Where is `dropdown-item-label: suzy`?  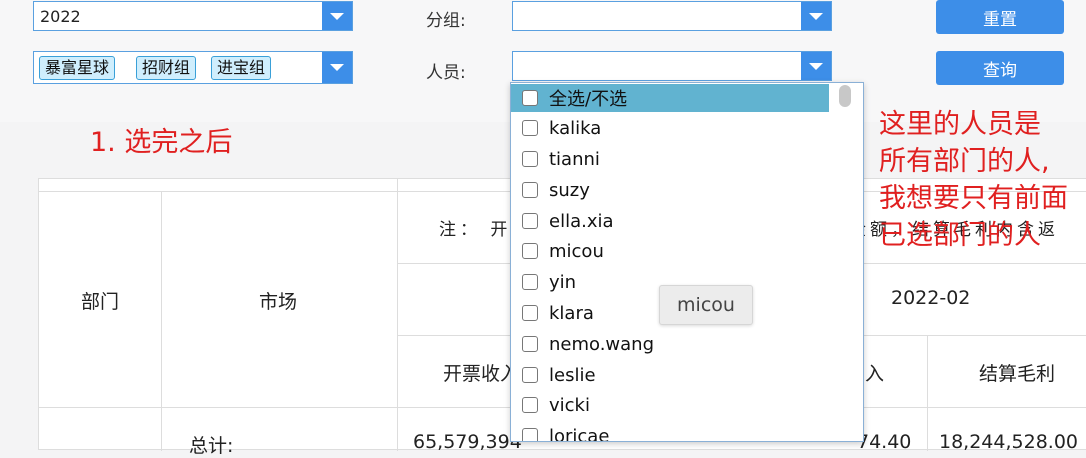 dropdown-item-label: suzy is located at coordinates (569, 190).